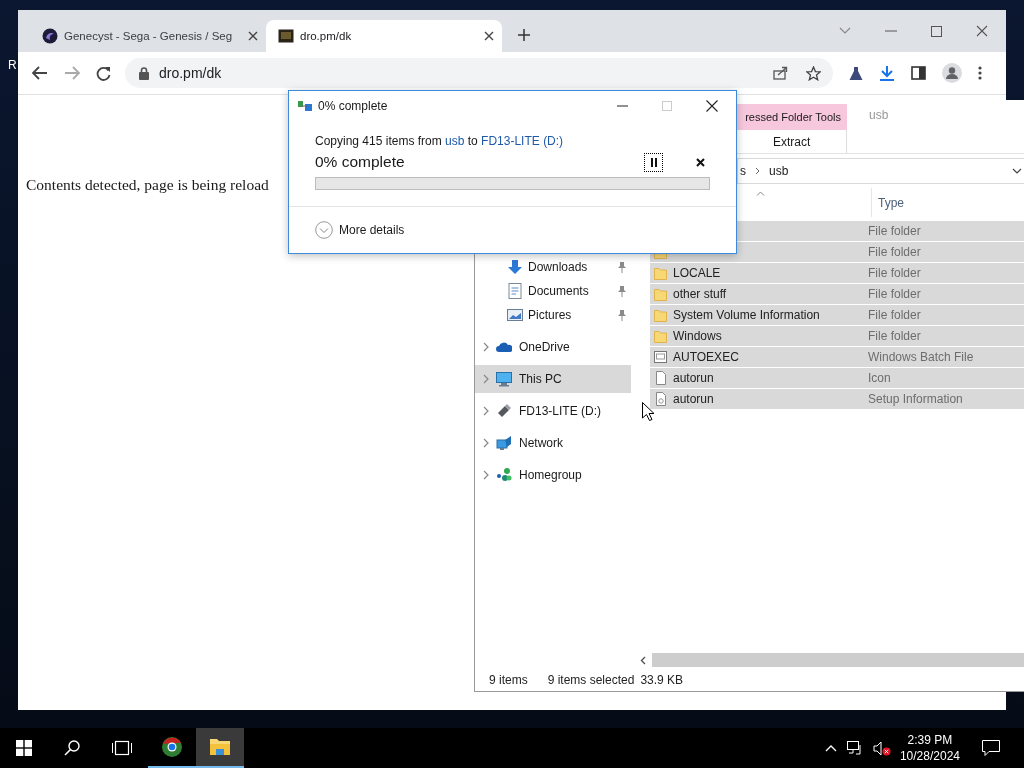  Describe the element at coordinates (813, 73) in the screenshot. I see `star-icon` at that location.